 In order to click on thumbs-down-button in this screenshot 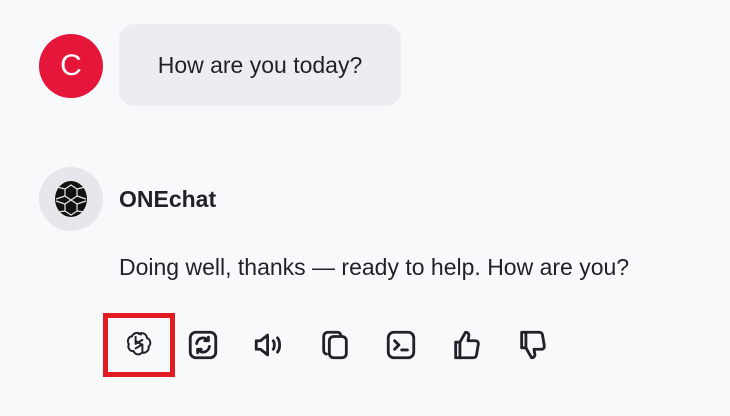, I will do `click(533, 345)`.